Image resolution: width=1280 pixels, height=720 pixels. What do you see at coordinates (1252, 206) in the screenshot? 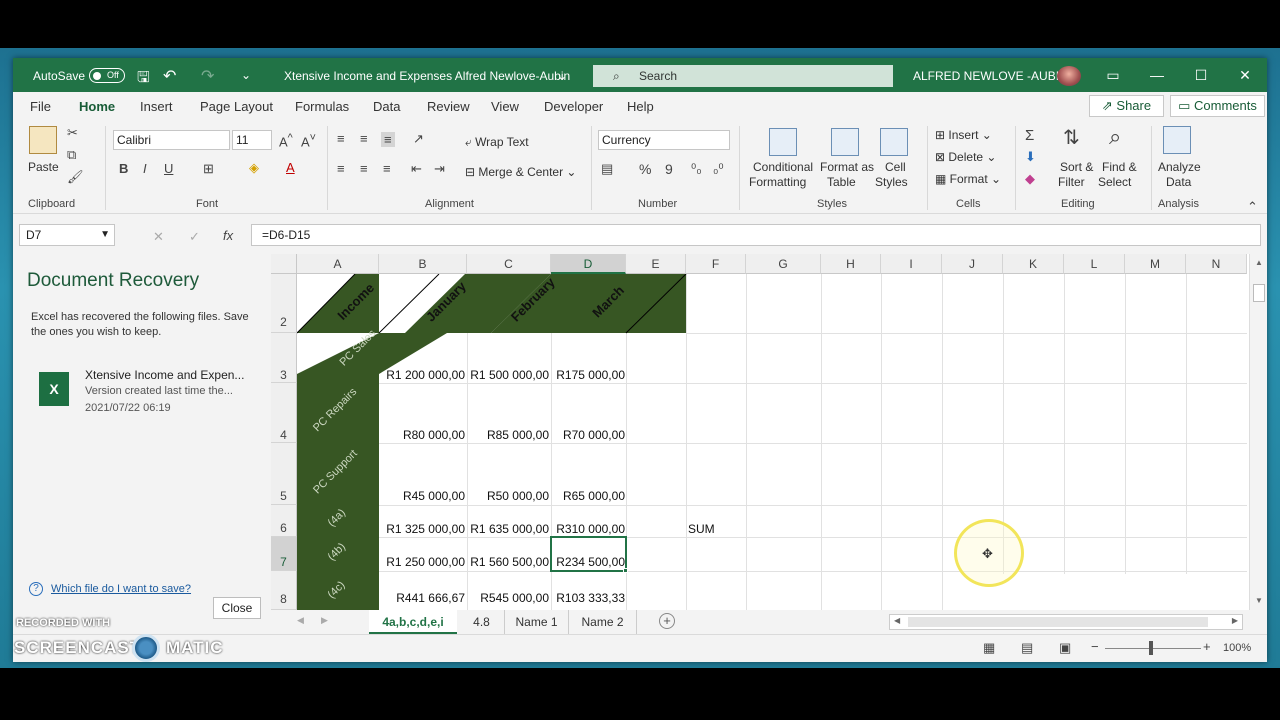
I see `collapse-ribbon-icon: ⌃` at bounding box center [1252, 206].